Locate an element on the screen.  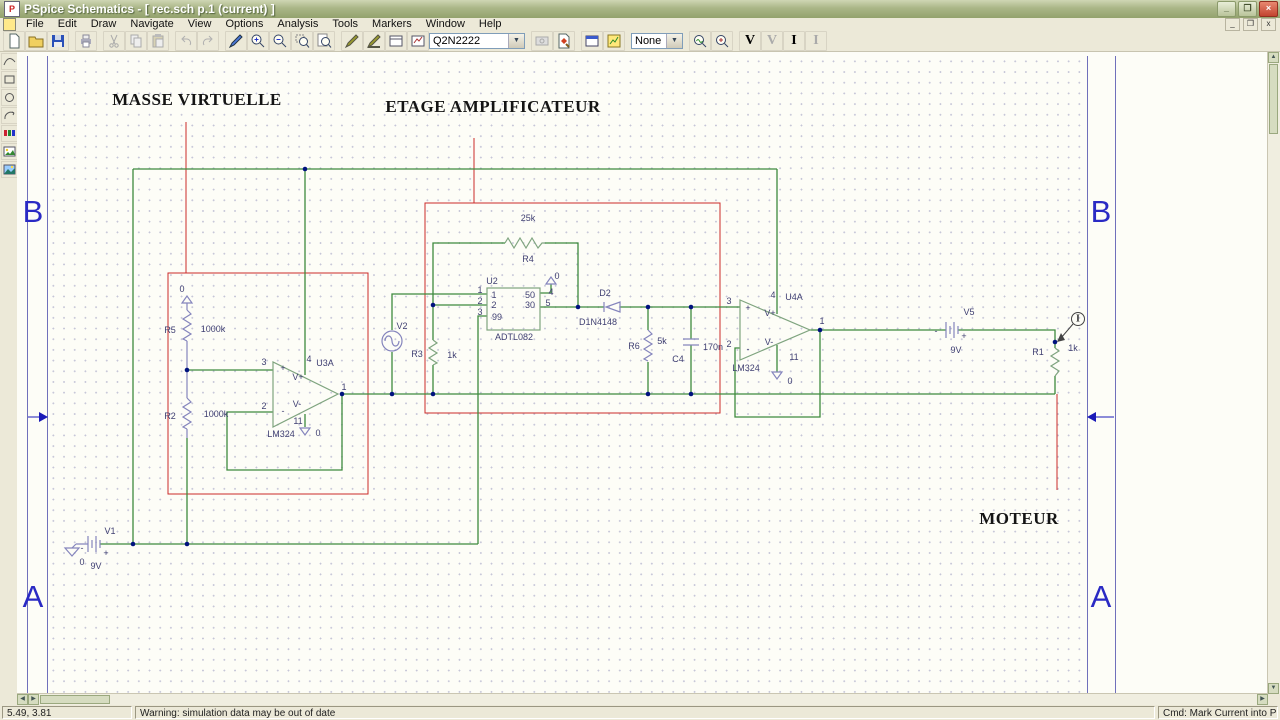
u4a-pin3: 3 is located at coordinates (728, 301).